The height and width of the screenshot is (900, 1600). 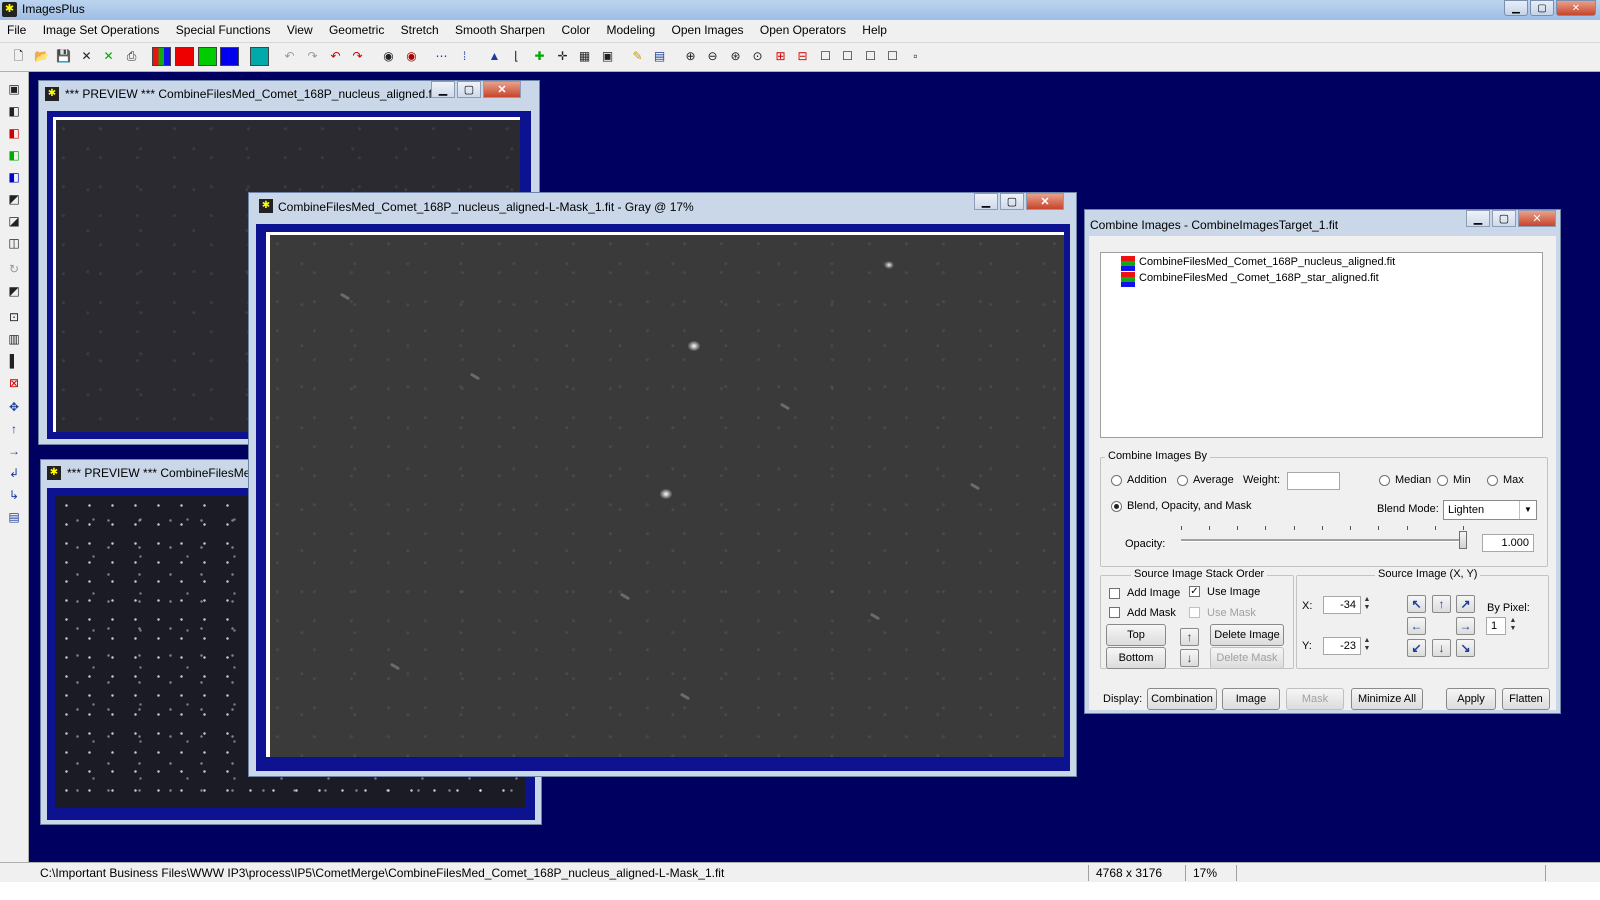 What do you see at coordinates (14, 111) in the screenshot?
I see `layer-icon: ◧` at bounding box center [14, 111].